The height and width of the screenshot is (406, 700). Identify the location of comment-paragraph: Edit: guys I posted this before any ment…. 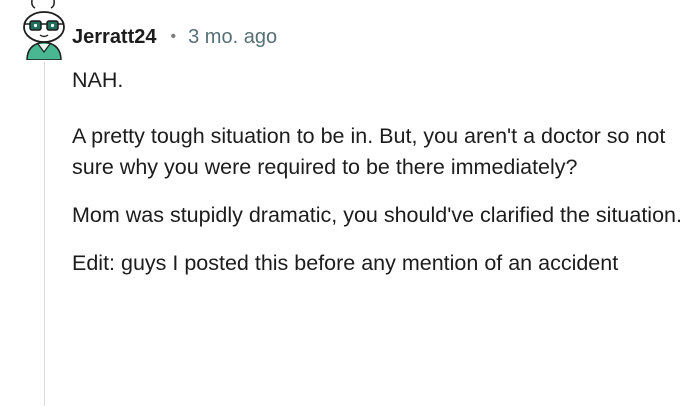
(345, 263).